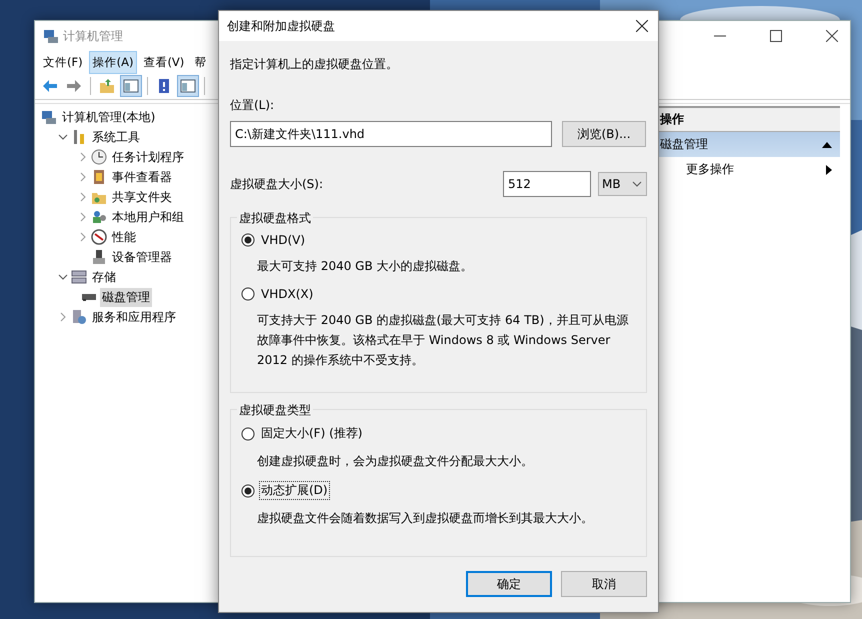 The image size is (862, 619). What do you see at coordinates (104, 277) in the screenshot?
I see `tree-item: 存储` at bounding box center [104, 277].